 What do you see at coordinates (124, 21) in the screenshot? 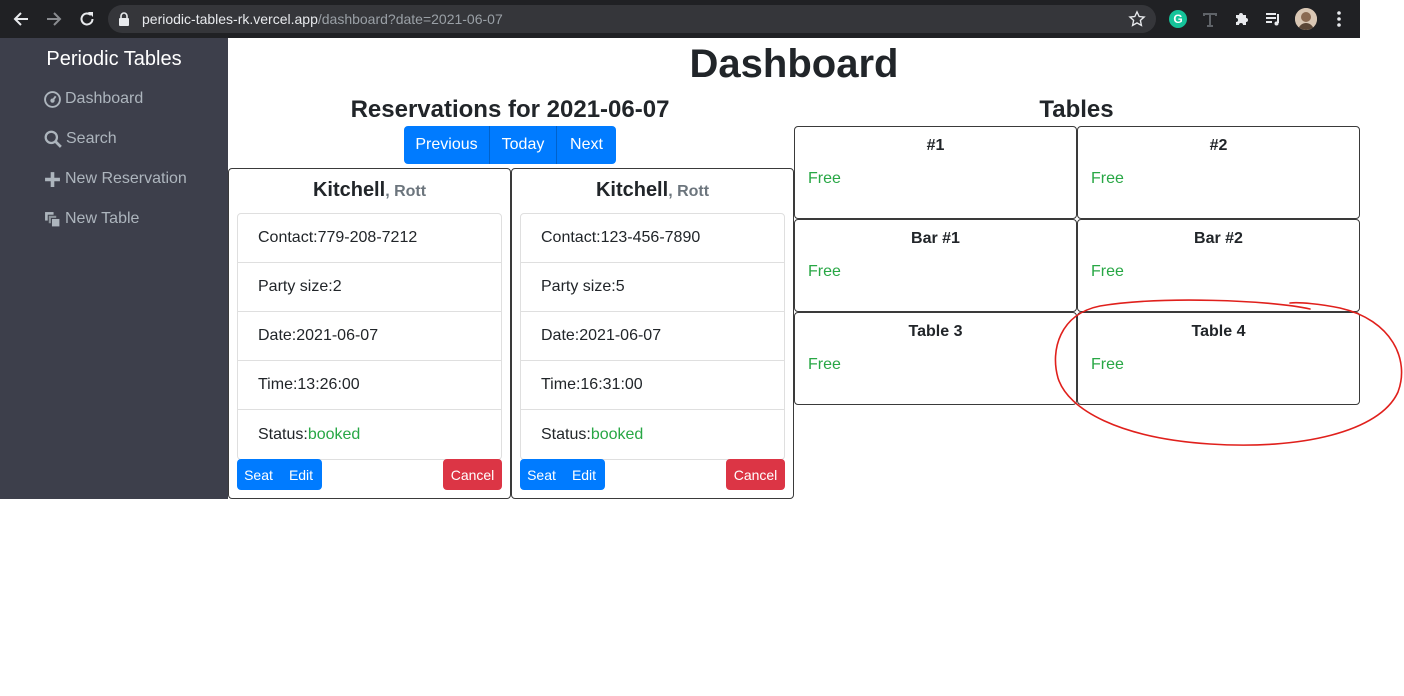
I see `lock-icon` at bounding box center [124, 21].